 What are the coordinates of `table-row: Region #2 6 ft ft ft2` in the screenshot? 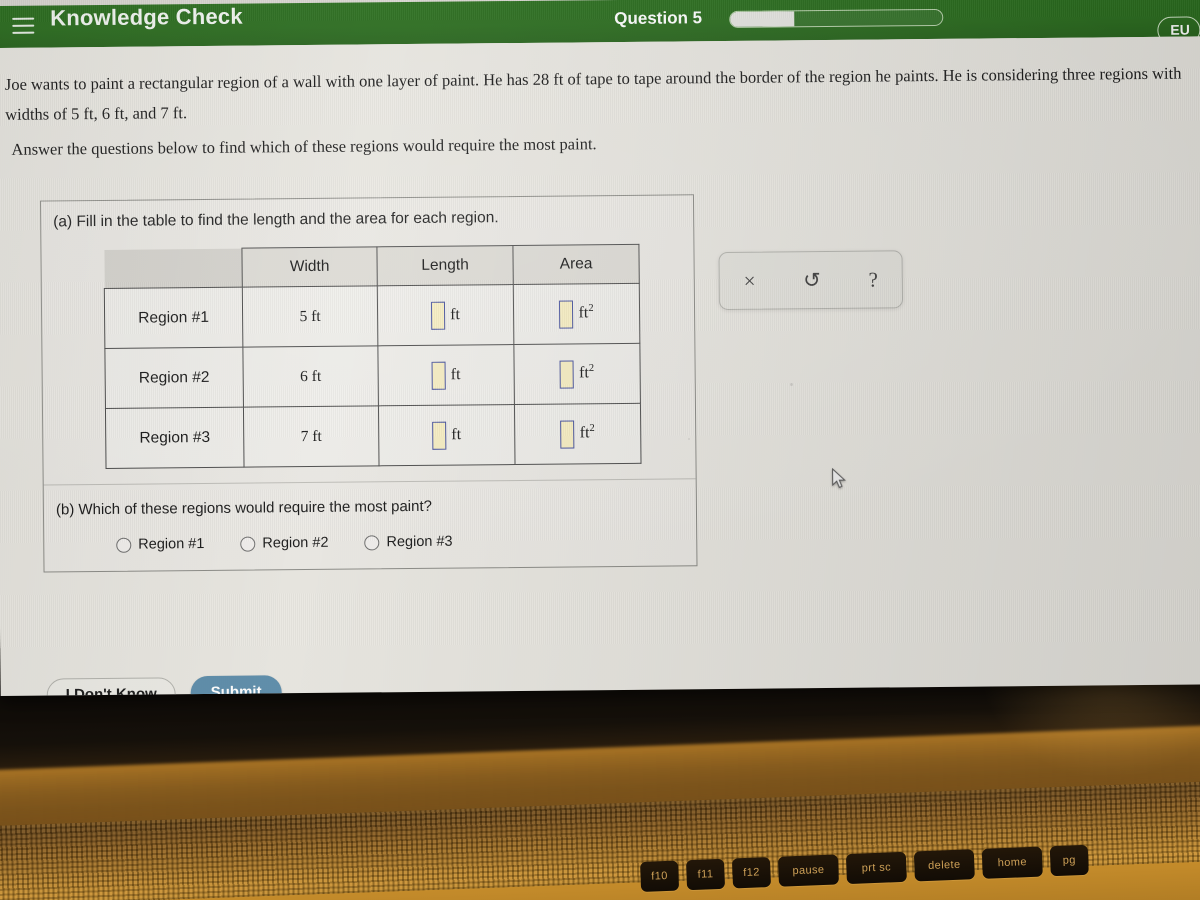 It's located at (372, 376).